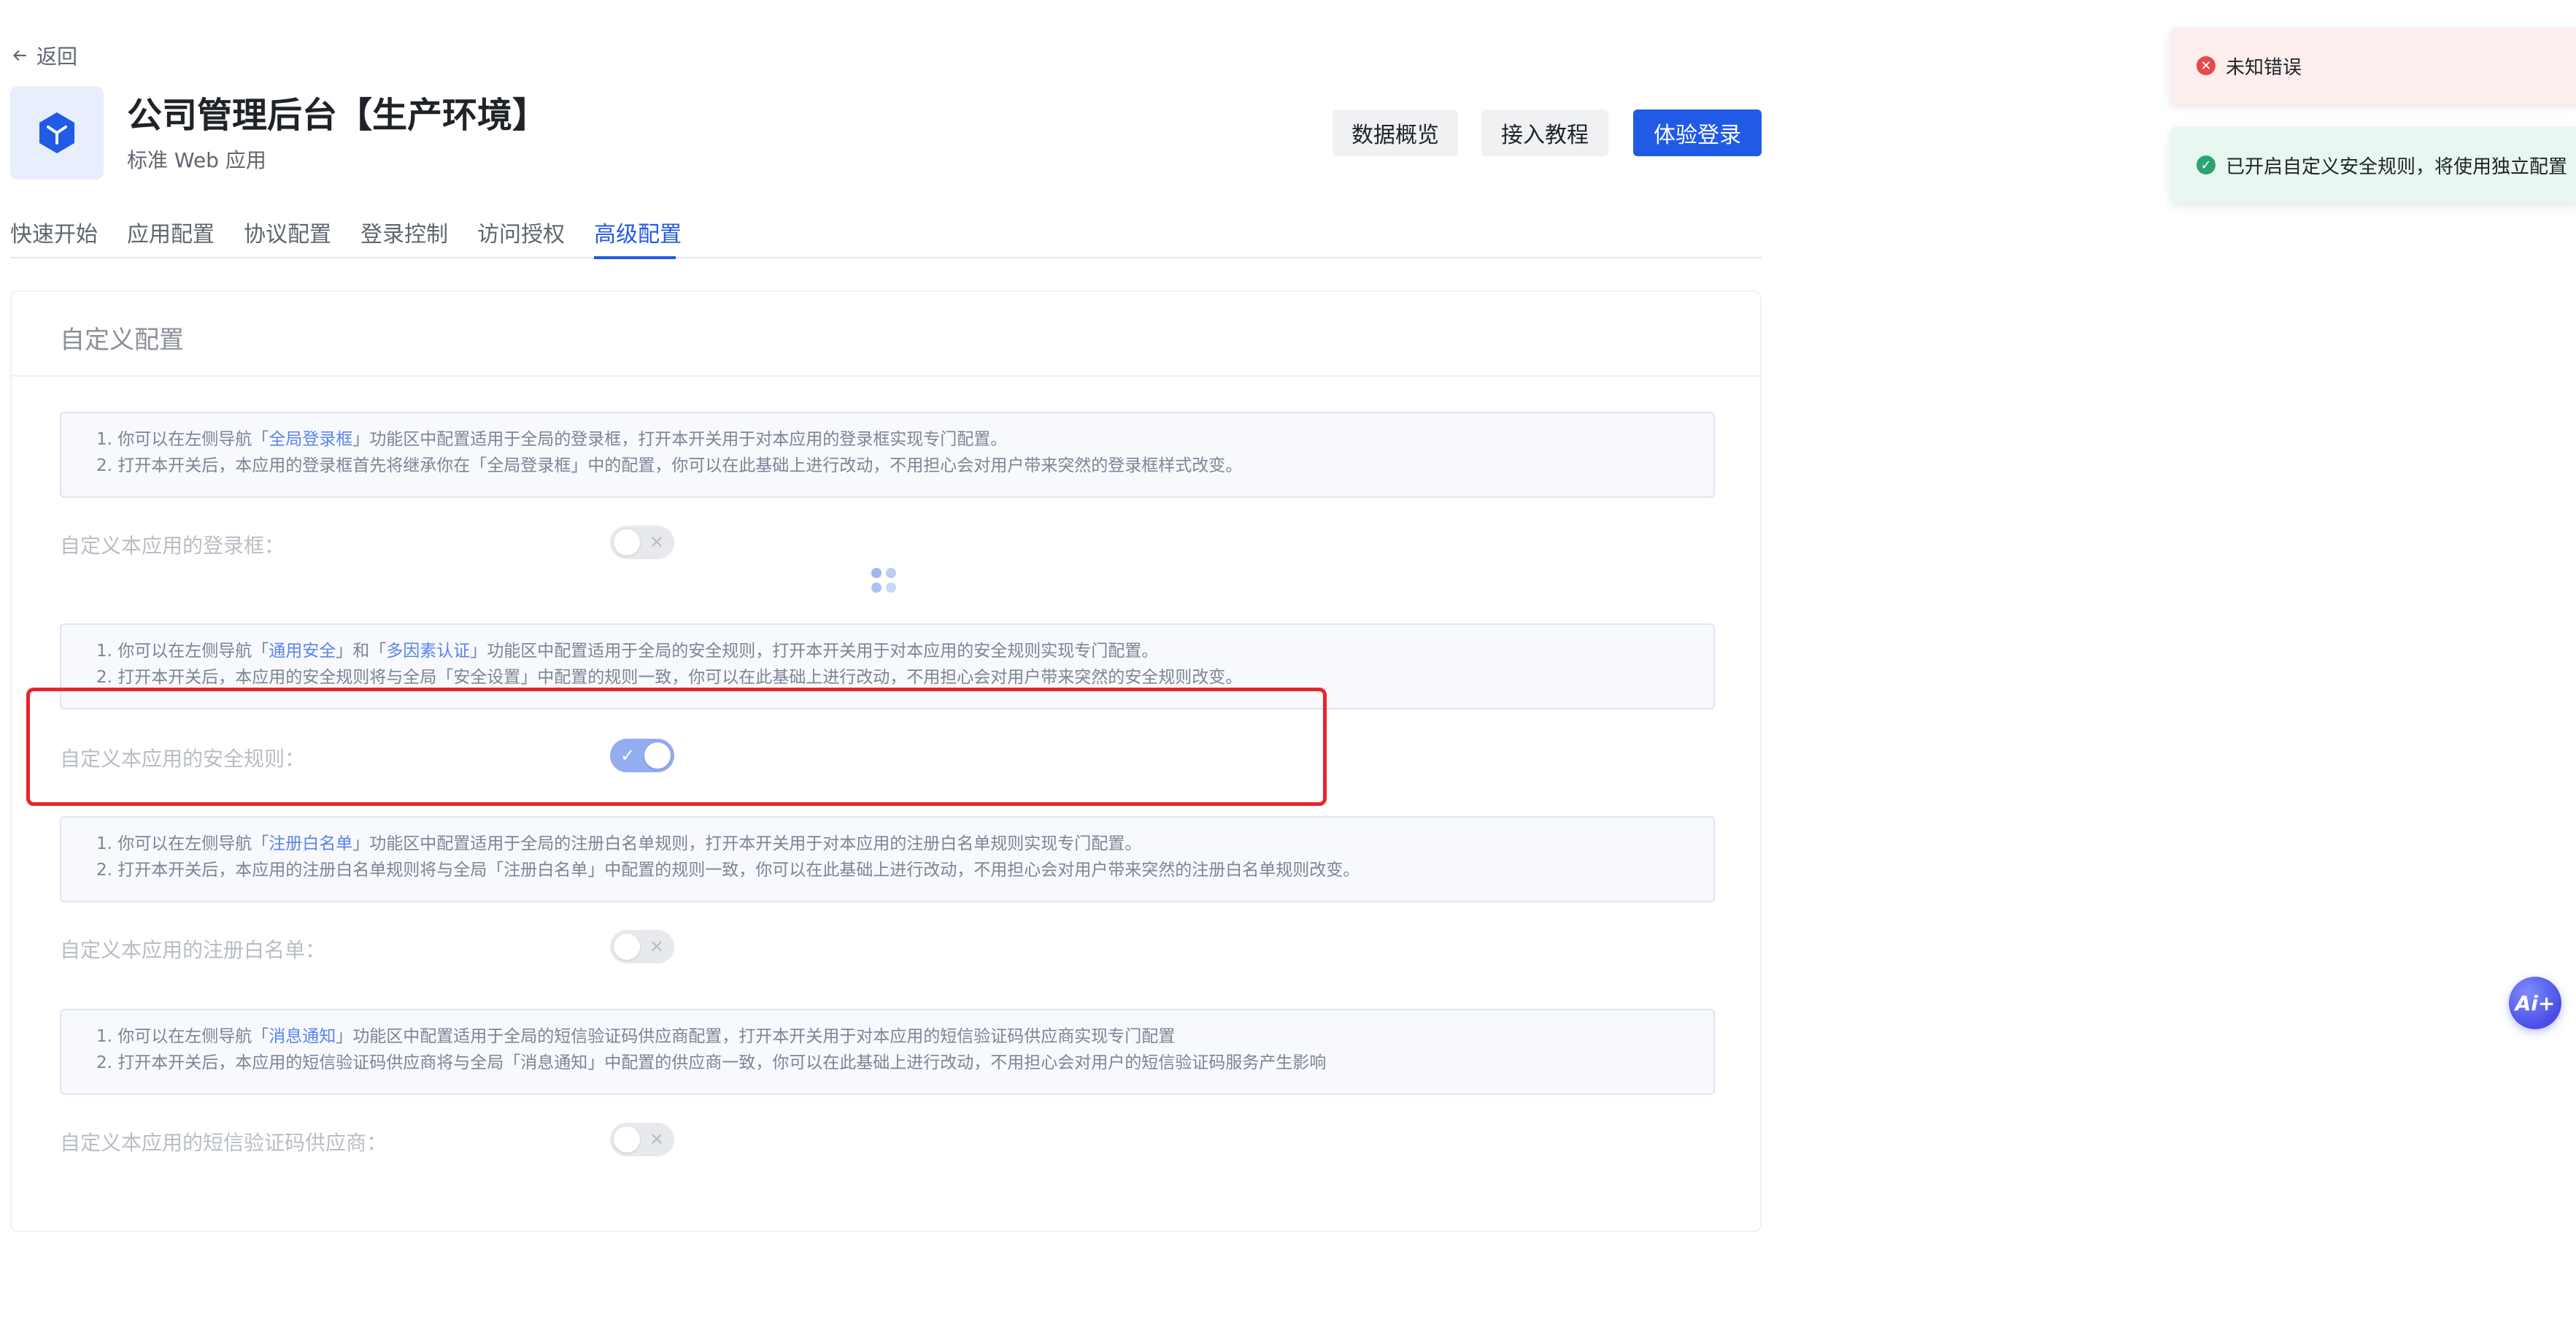  I want to click on custom-sms-provider-label: 自定义本应用的短信验证码供应商：, so click(223, 1143).